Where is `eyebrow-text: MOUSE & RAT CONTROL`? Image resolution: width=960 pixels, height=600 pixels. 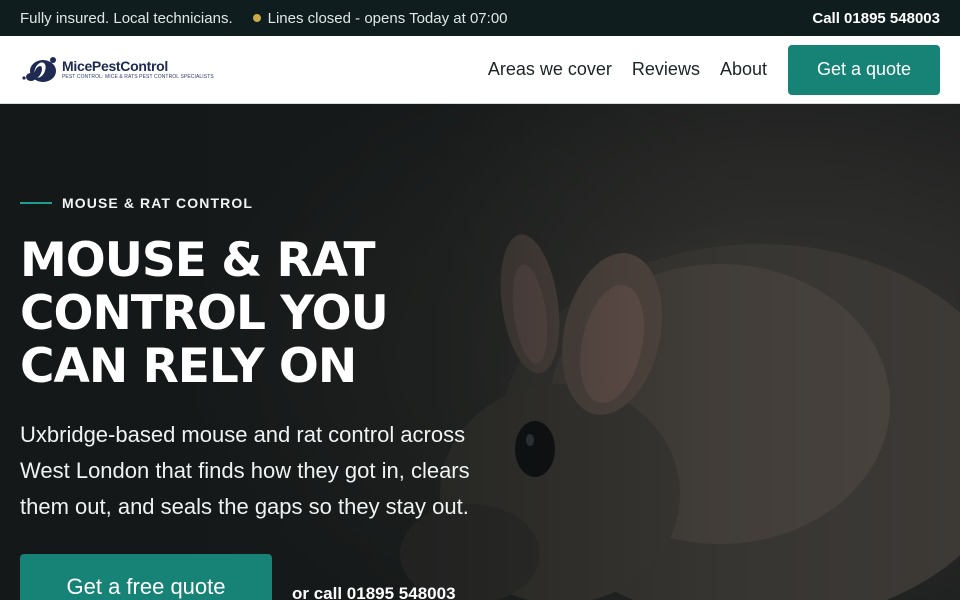 eyebrow-text: MOUSE & RAT CONTROL is located at coordinates (157, 203).